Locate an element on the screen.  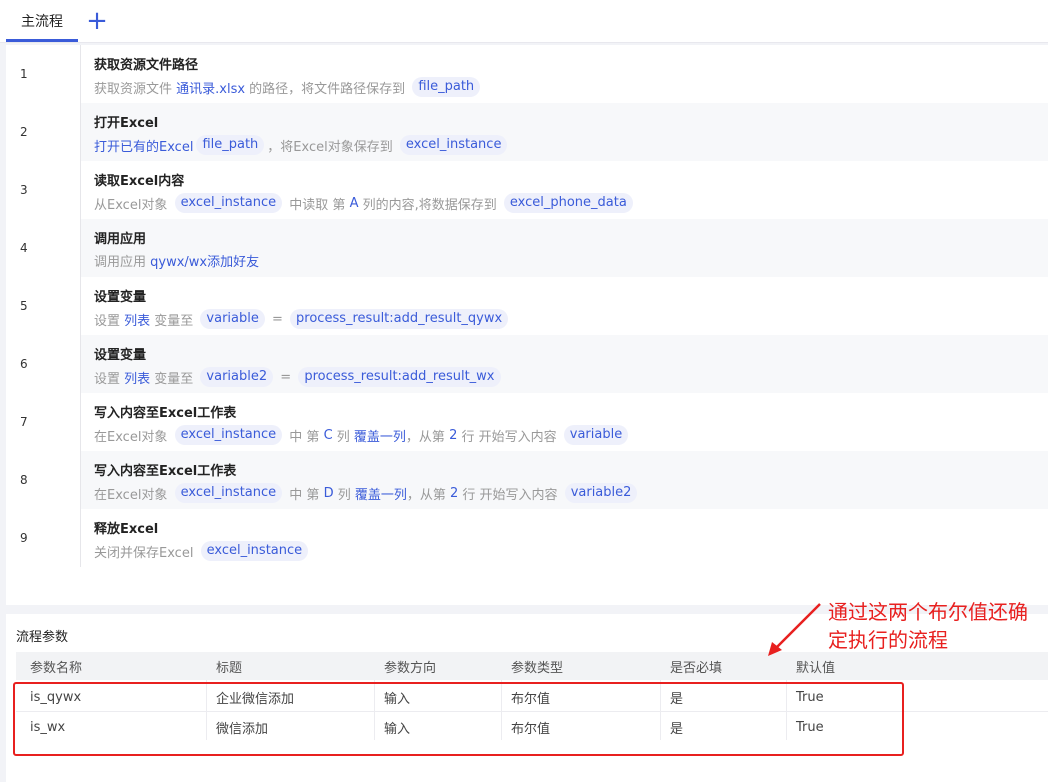
col-header-name: 参数名称 is located at coordinates (56, 668).